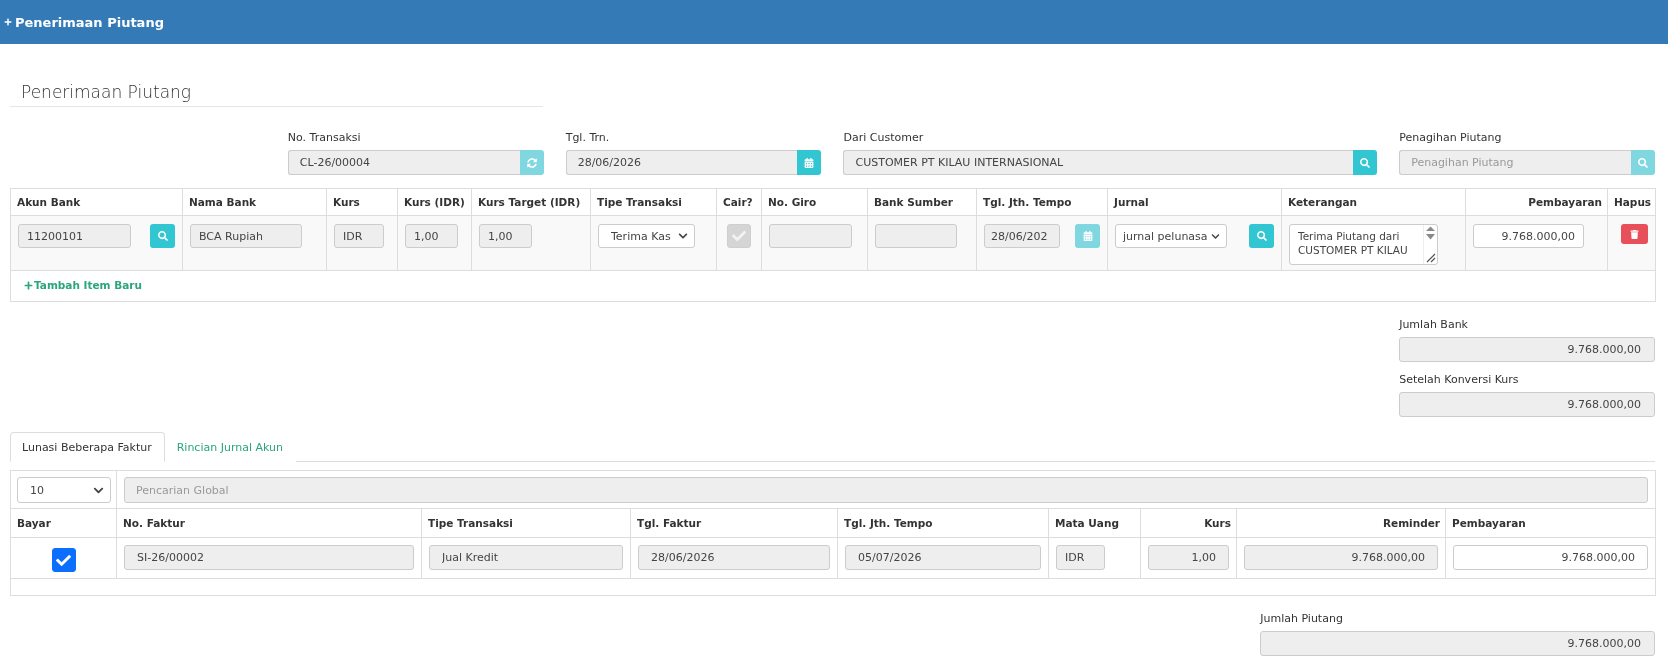 The width and height of the screenshot is (1668, 668). Describe the element at coordinates (814, 202) in the screenshot. I see `column-header: No. Giro` at that location.